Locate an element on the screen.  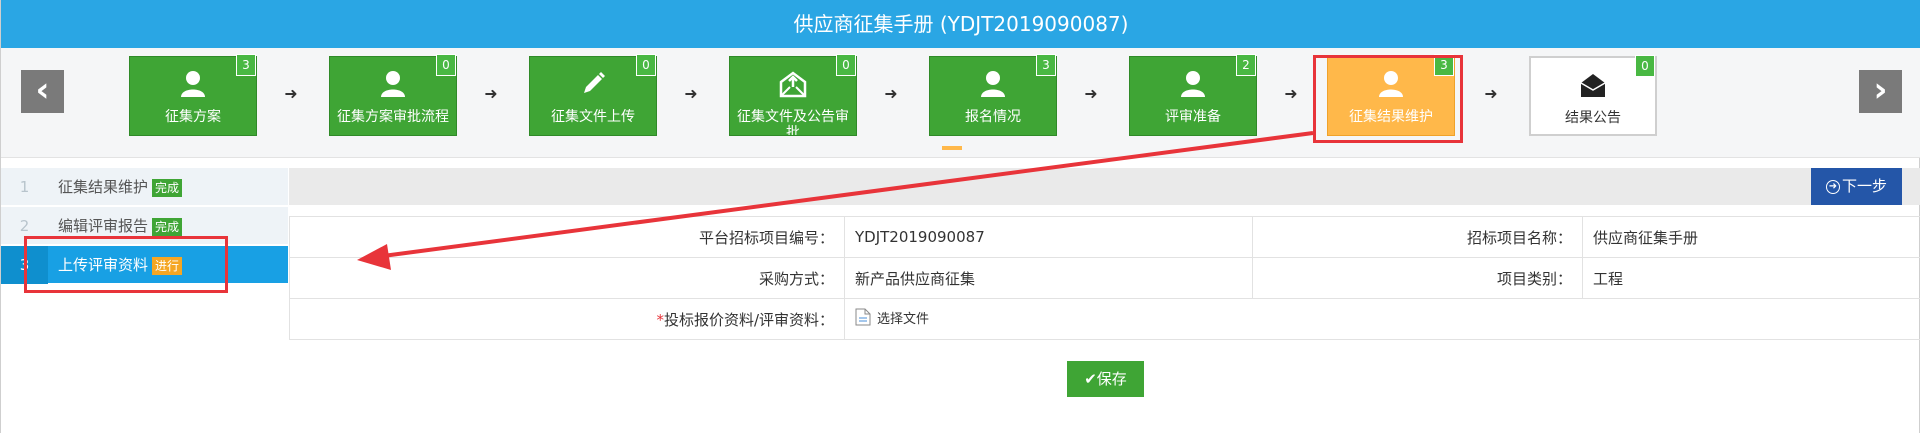
prev-steps-button: ‹ is located at coordinates (42, 91).